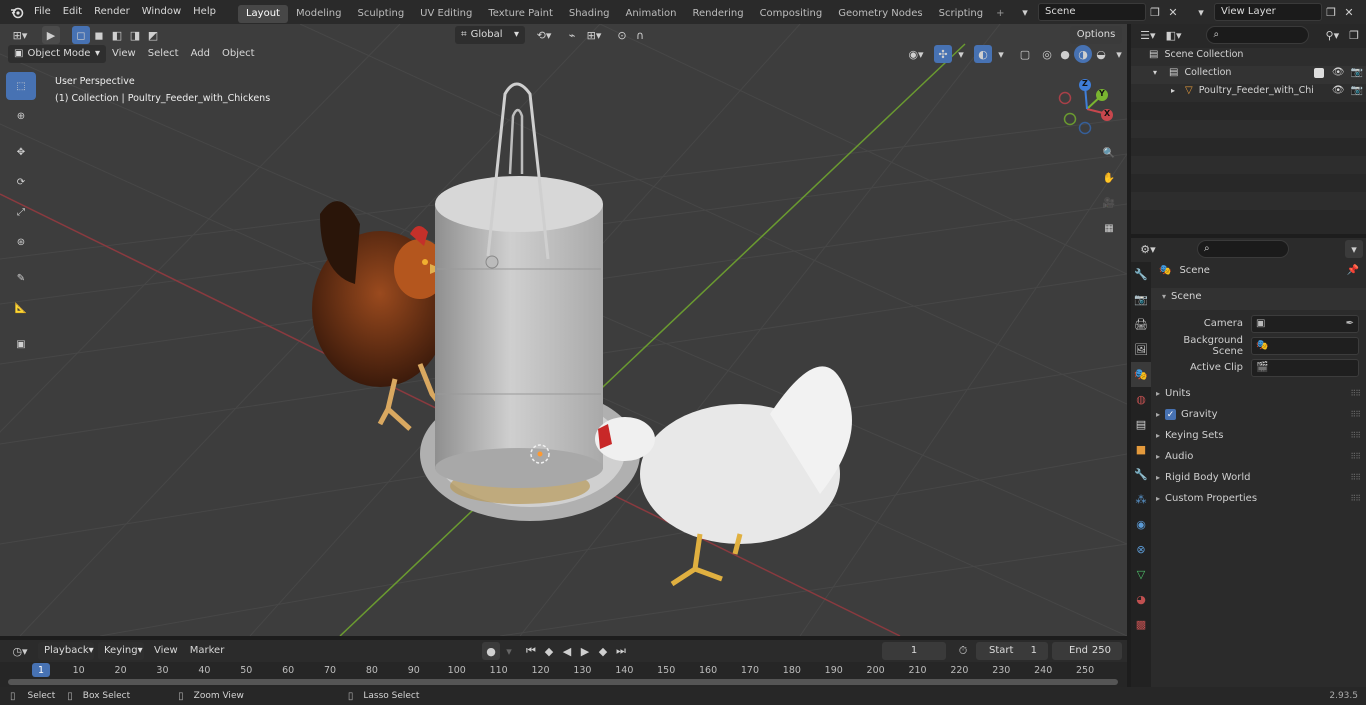  I want to click on auto-keying-icon: ●, so click(491, 651).